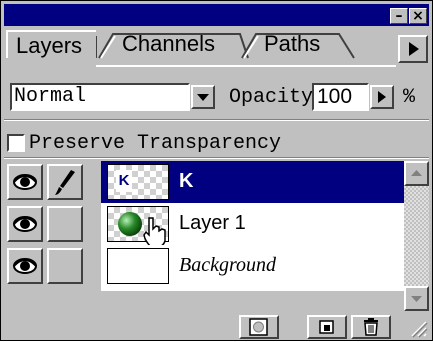 The height and width of the screenshot is (342, 433). What do you see at coordinates (409, 97) in the screenshot?
I see `percent-sign: %` at bounding box center [409, 97].